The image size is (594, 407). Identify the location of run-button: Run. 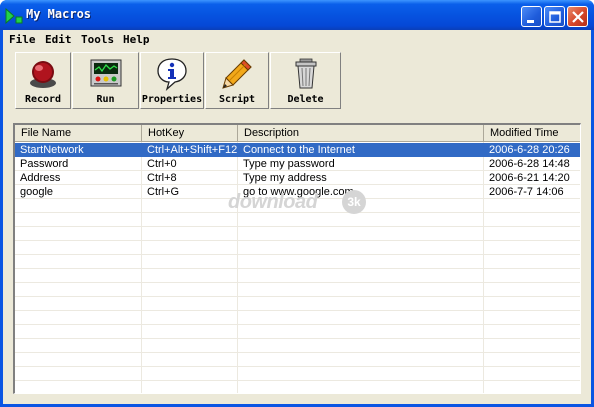
(105, 80).